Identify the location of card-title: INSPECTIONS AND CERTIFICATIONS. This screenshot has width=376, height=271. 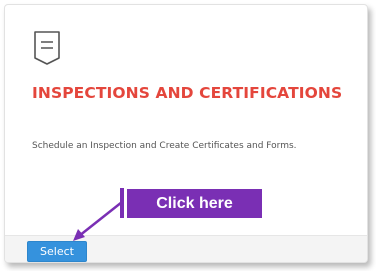
(187, 93).